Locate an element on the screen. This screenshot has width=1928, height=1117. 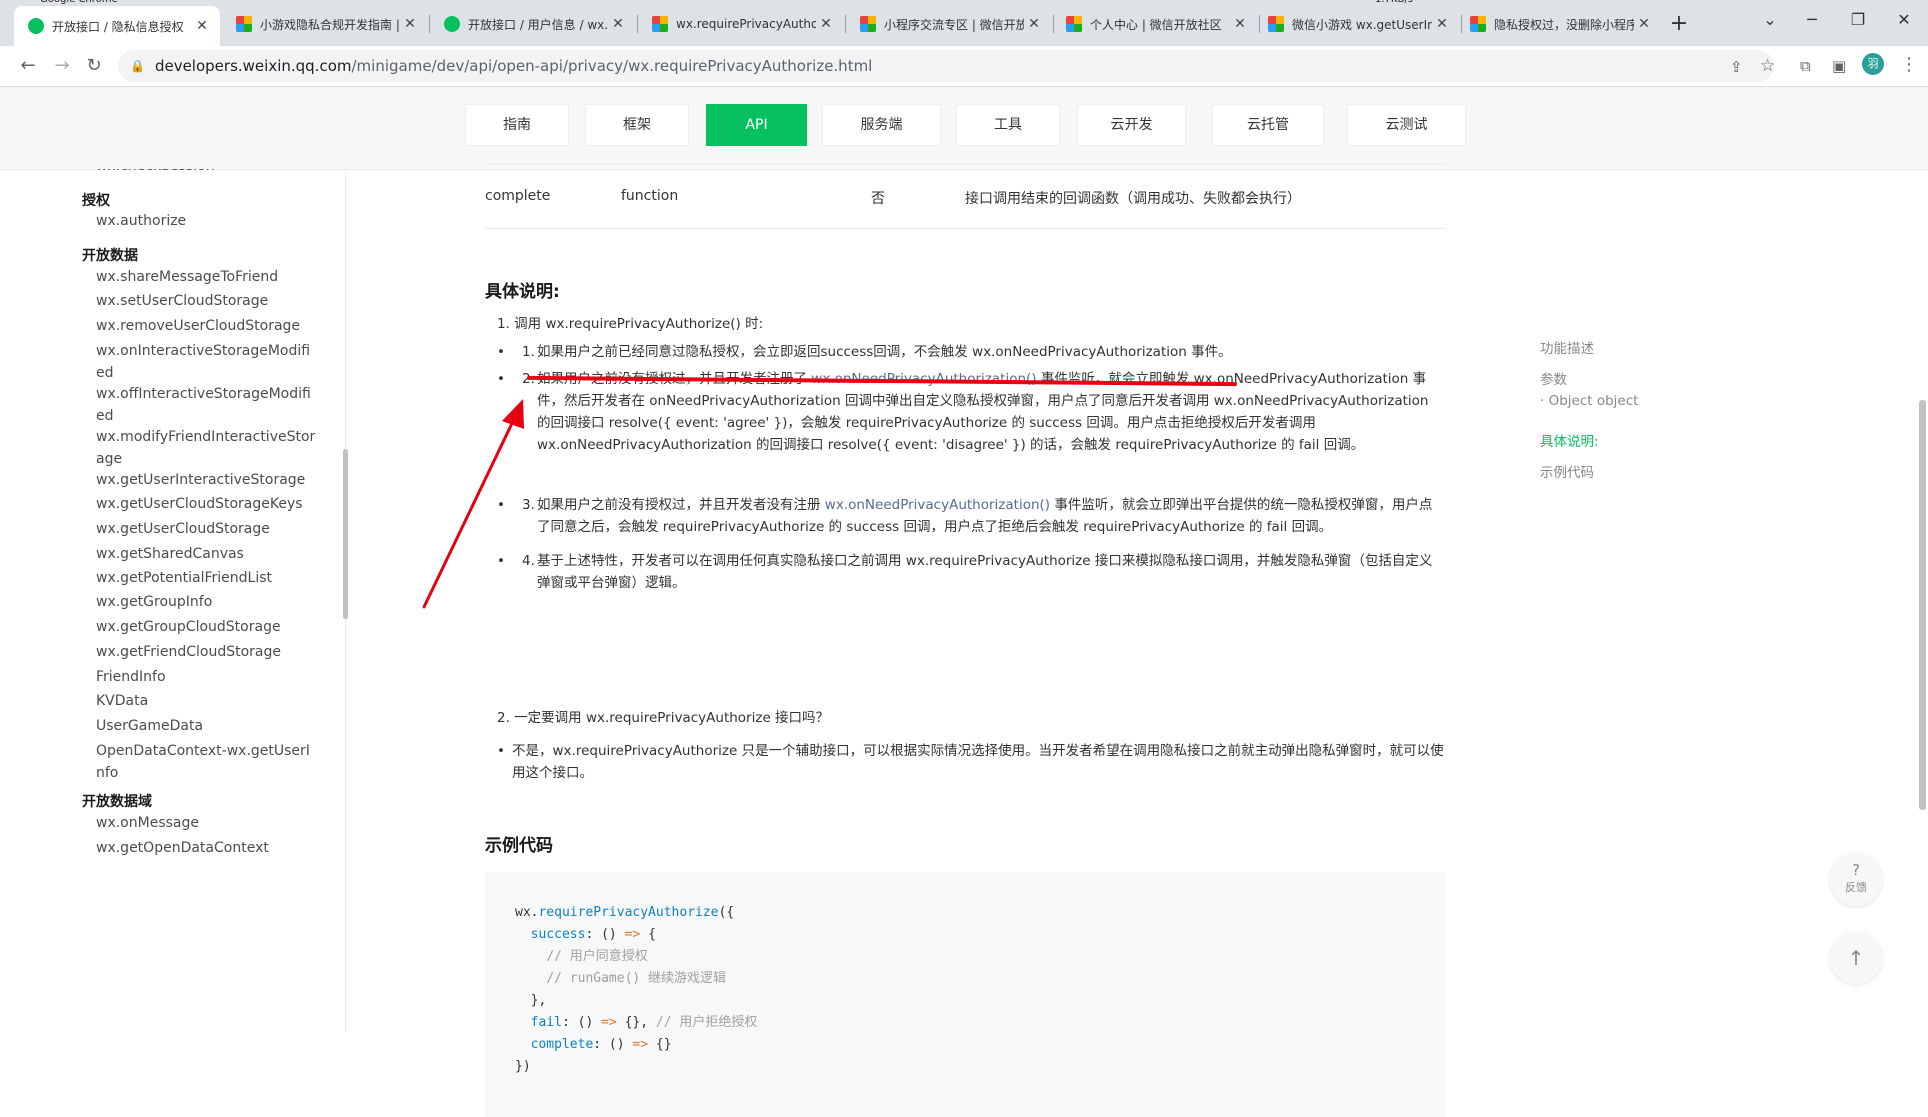
topnav-item: 指南 is located at coordinates (517, 125).